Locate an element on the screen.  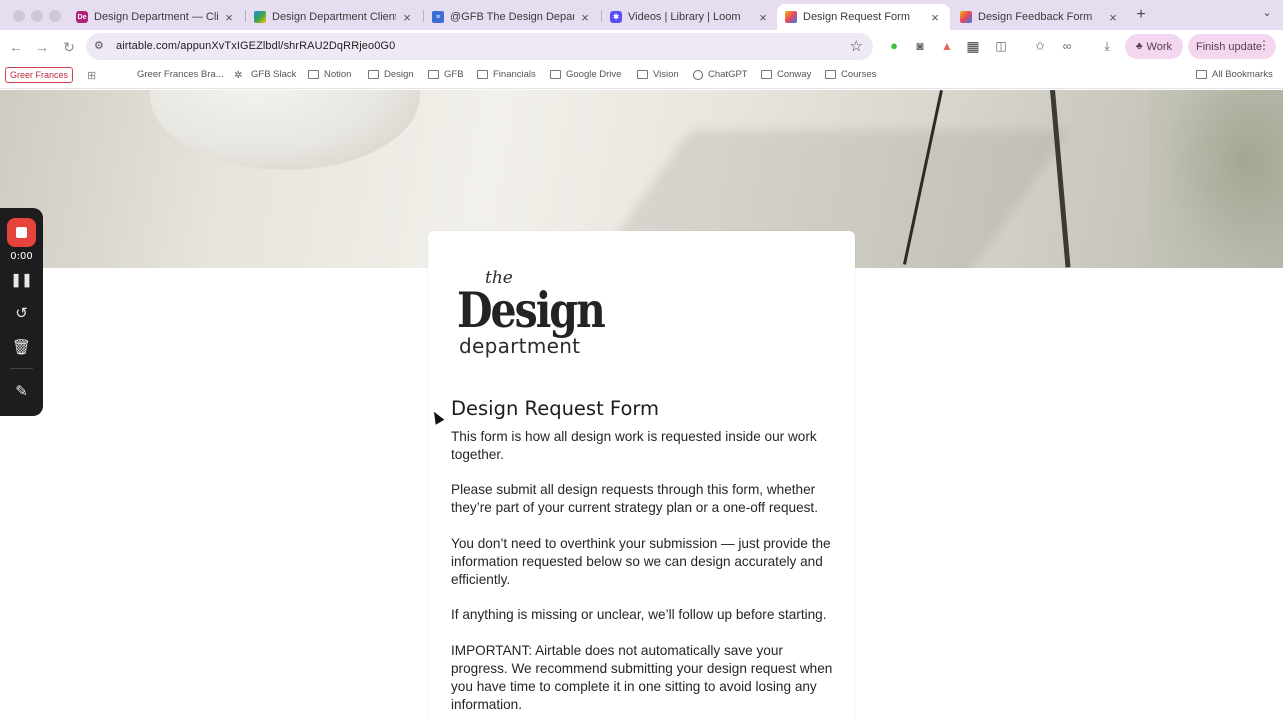
finish-update-button: Finish update ⋮ is located at coordinates (1232, 46).